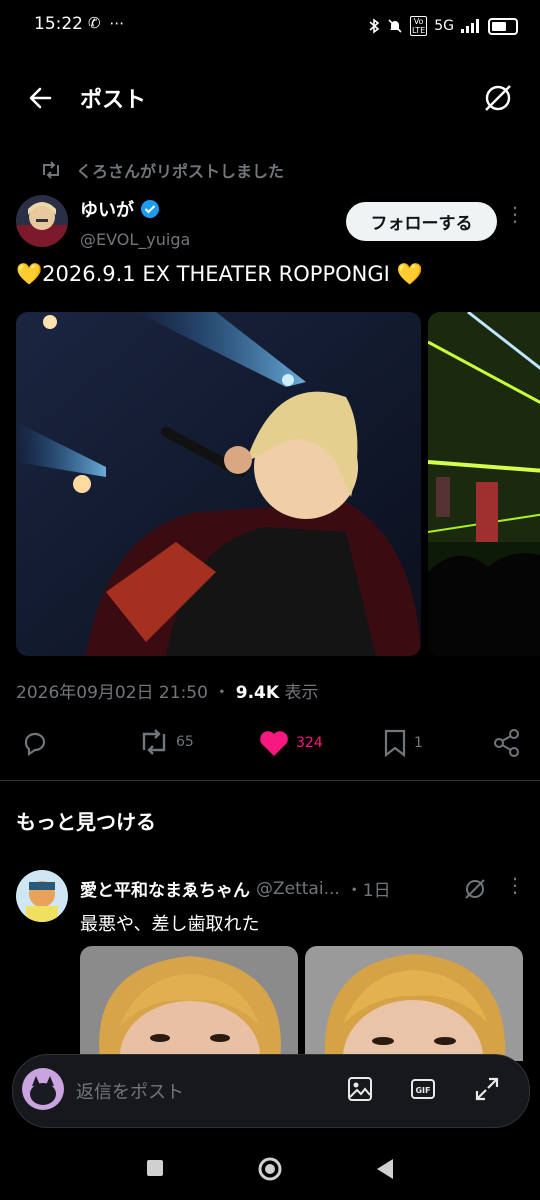 The width and height of the screenshot is (540, 1200). What do you see at coordinates (368, 891) in the screenshot?
I see `recommended-time: ・1日` at bounding box center [368, 891].